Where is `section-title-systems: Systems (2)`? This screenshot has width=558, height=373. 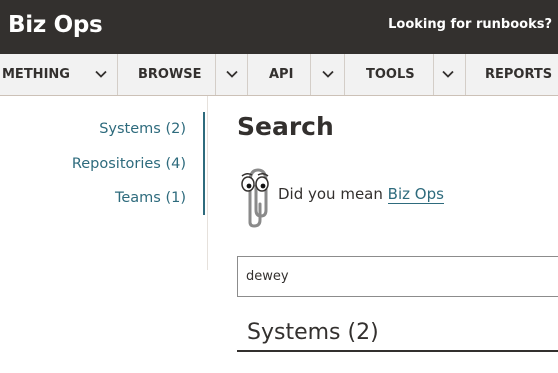 section-title-systems: Systems (2) is located at coordinates (313, 332).